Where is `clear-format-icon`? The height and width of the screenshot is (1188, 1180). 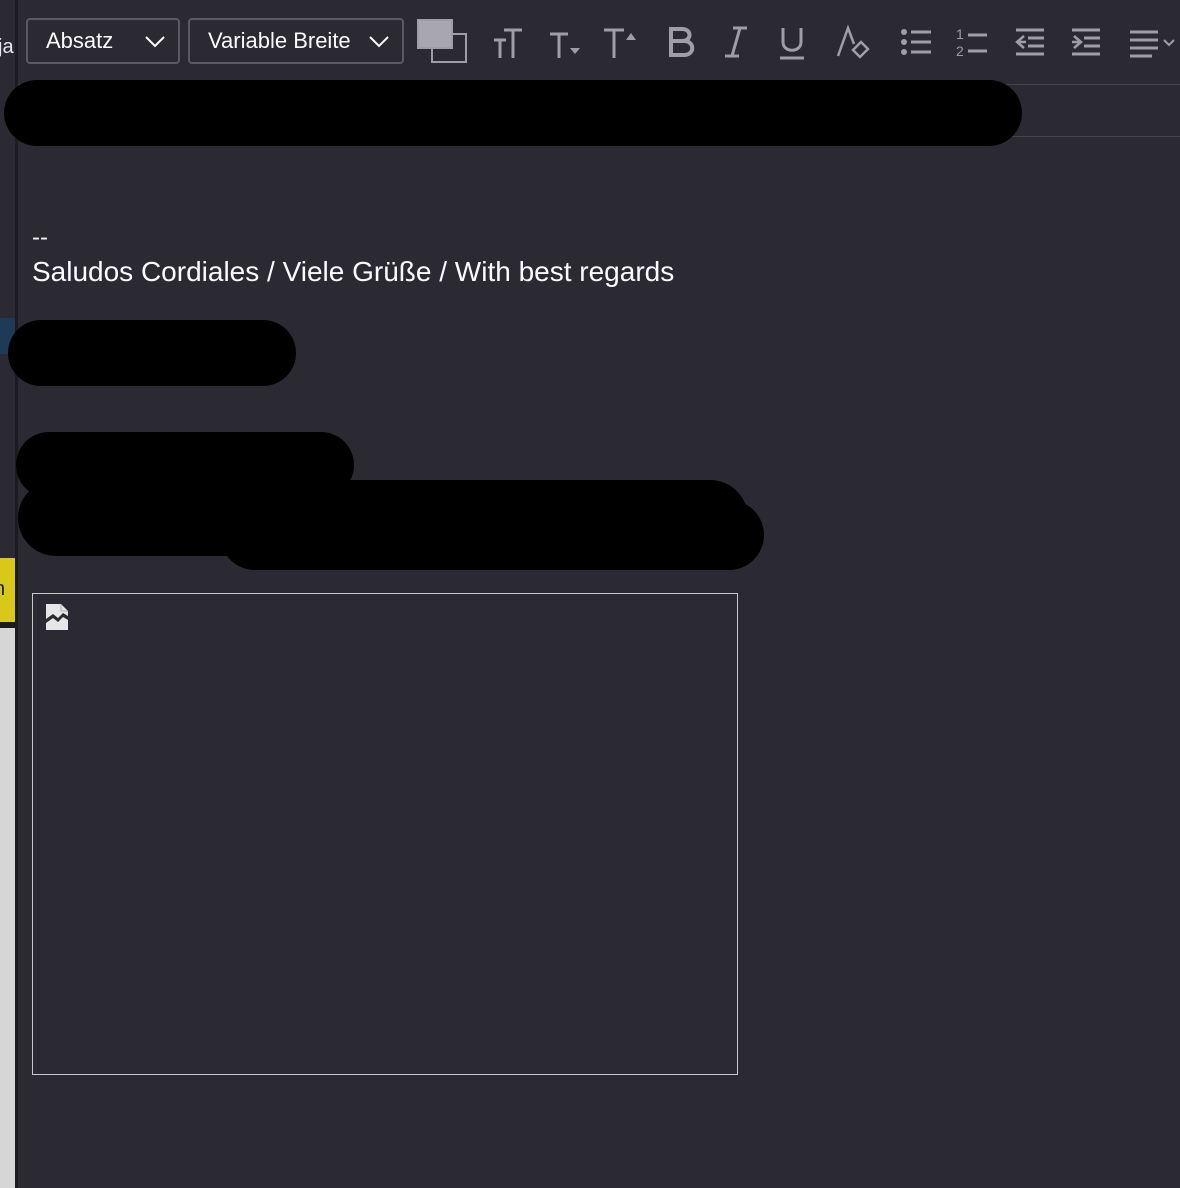 clear-format-icon is located at coordinates (853, 41).